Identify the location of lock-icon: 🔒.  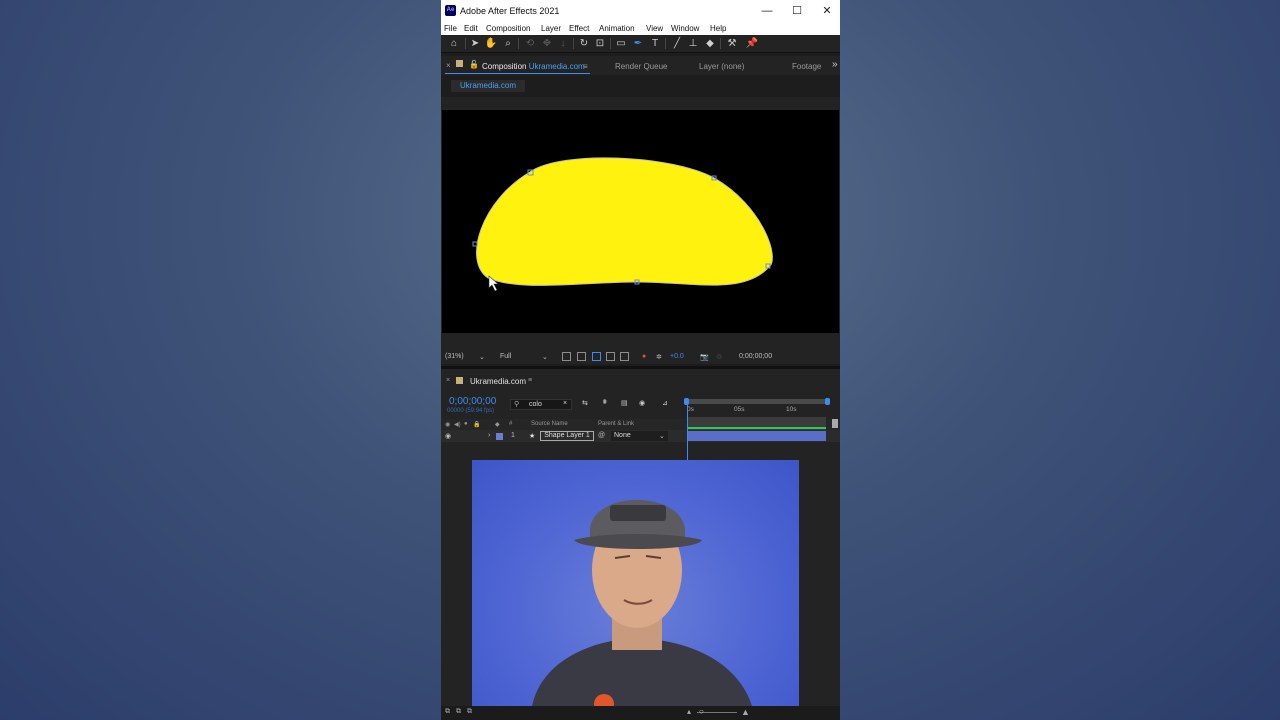
(476, 424).